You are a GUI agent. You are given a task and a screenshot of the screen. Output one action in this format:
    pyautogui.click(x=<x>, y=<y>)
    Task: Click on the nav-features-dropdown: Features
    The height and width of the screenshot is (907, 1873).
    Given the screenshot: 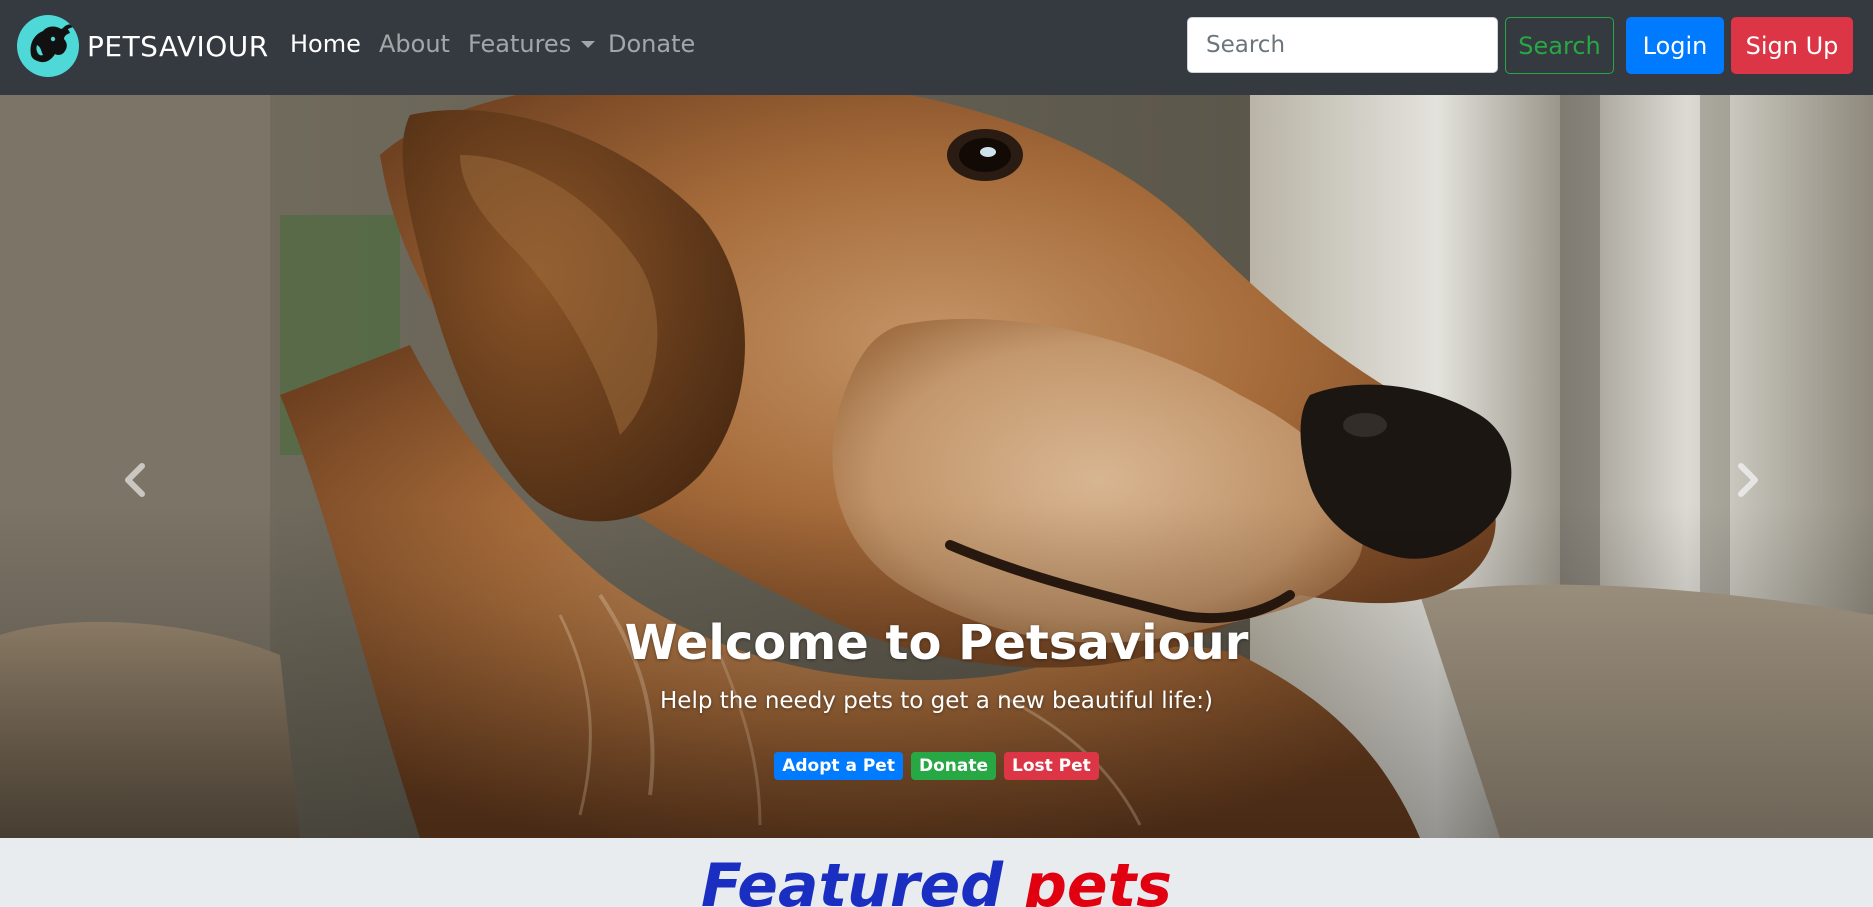 What is the action you would take?
    pyautogui.click(x=532, y=44)
    